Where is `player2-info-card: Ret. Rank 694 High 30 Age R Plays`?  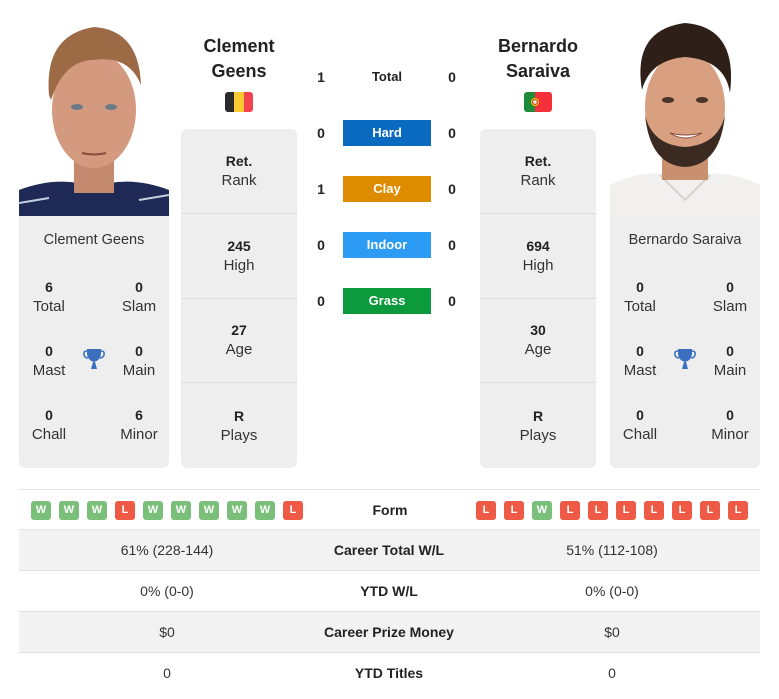 player2-info-card: Ret. Rank 694 High 30 Age R Plays is located at coordinates (538, 298).